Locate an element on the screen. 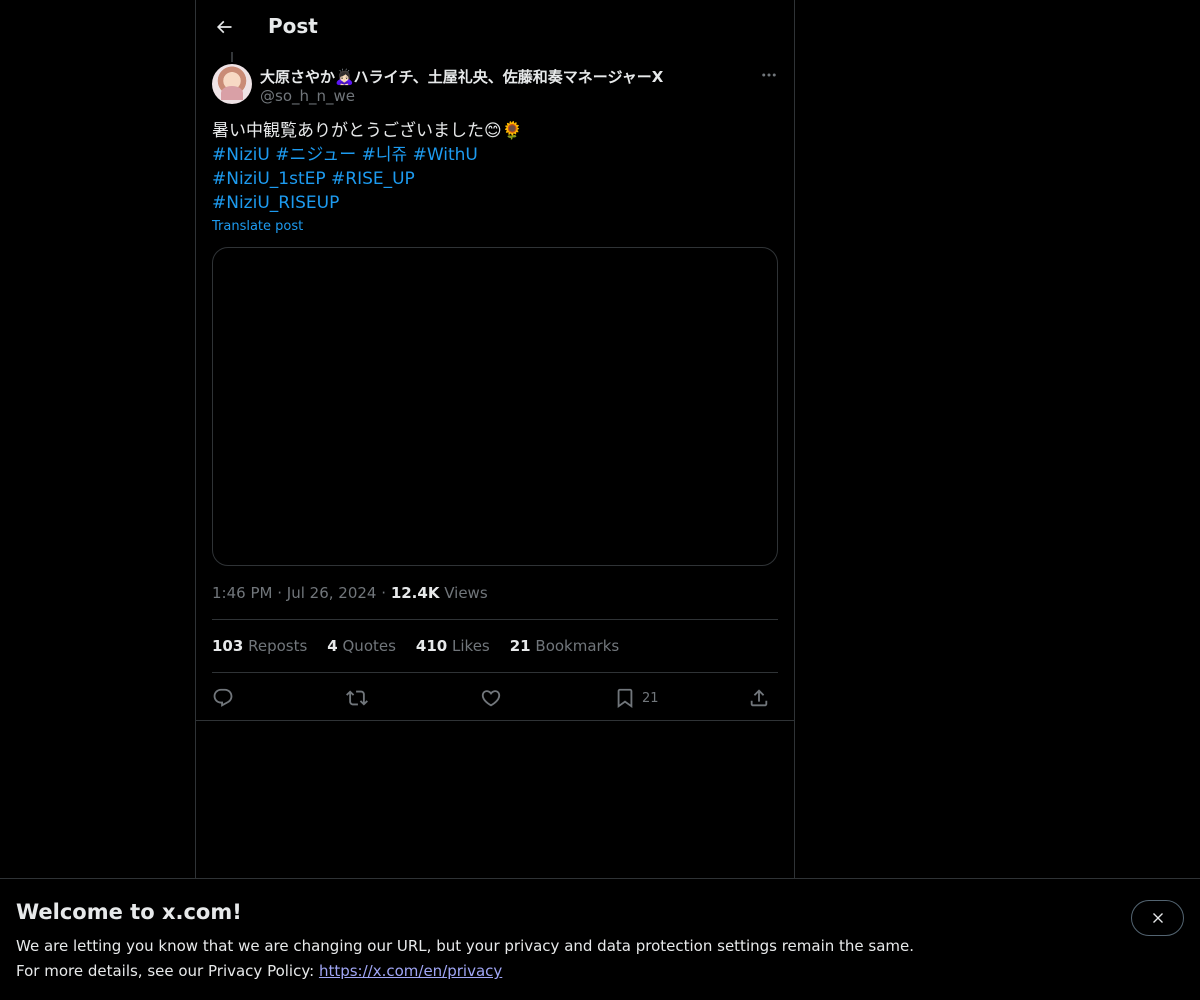 The height and width of the screenshot is (1000, 1200). more-icon is located at coordinates (769, 75).